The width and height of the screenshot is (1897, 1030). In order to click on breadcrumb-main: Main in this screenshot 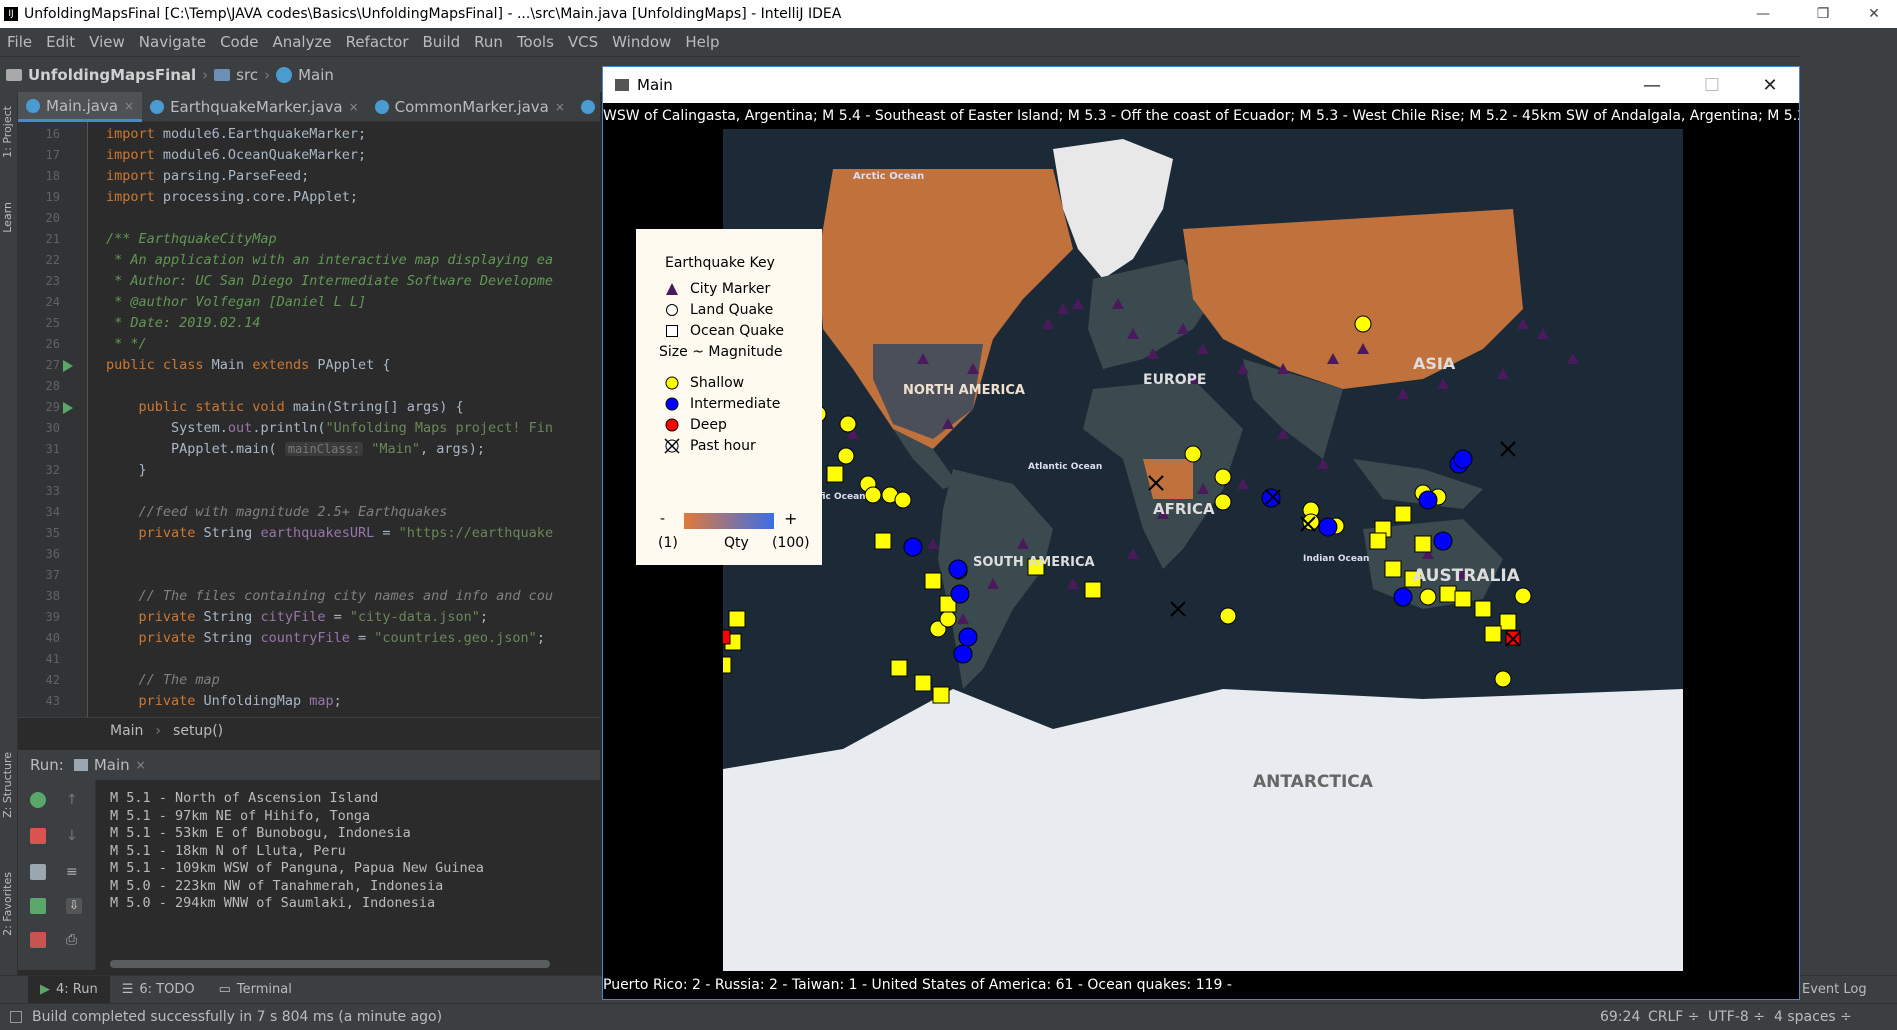, I will do `click(305, 75)`.